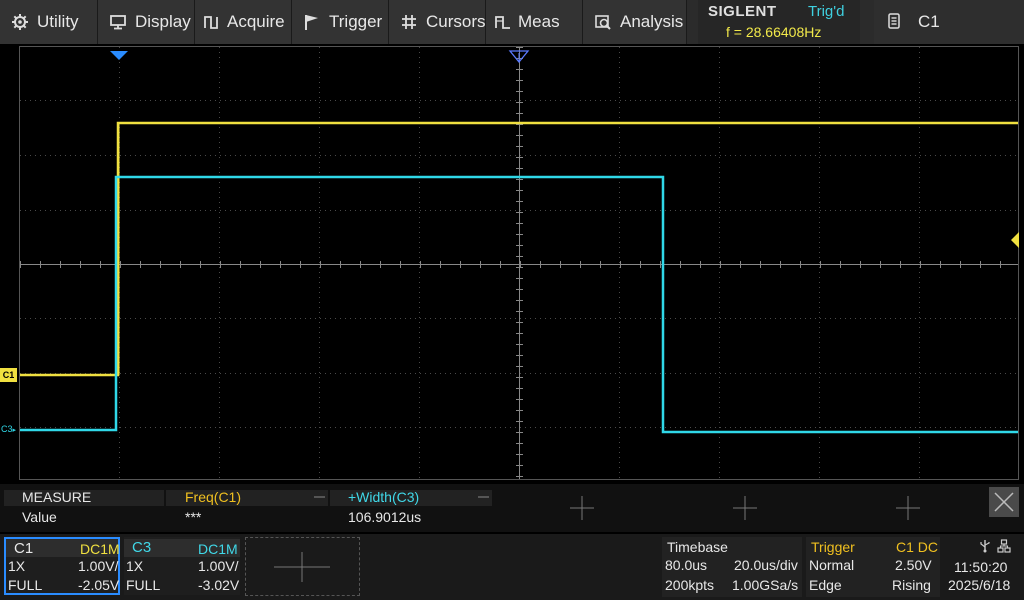 This screenshot has height=600, width=1024. I want to click on trigger-position-marker, so click(119, 55).